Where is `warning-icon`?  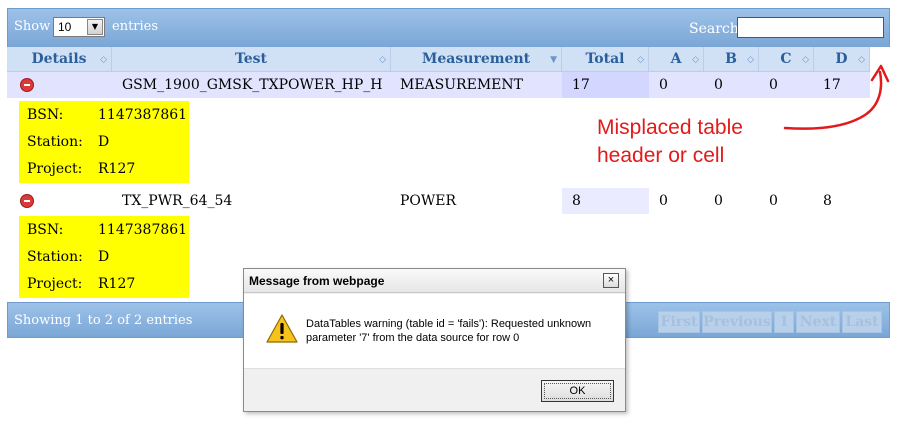 warning-icon is located at coordinates (282, 328).